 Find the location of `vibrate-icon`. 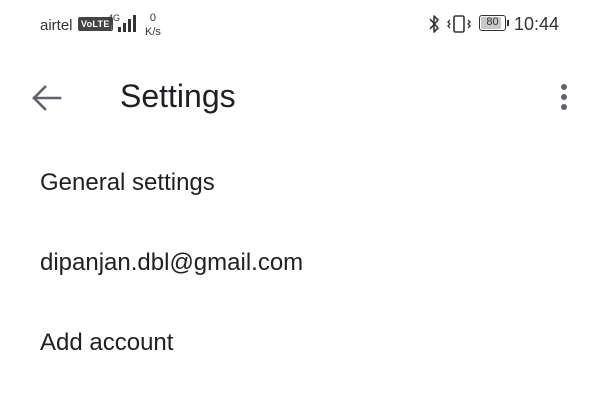

vibrate-icon is located at coordinates (459, 24).